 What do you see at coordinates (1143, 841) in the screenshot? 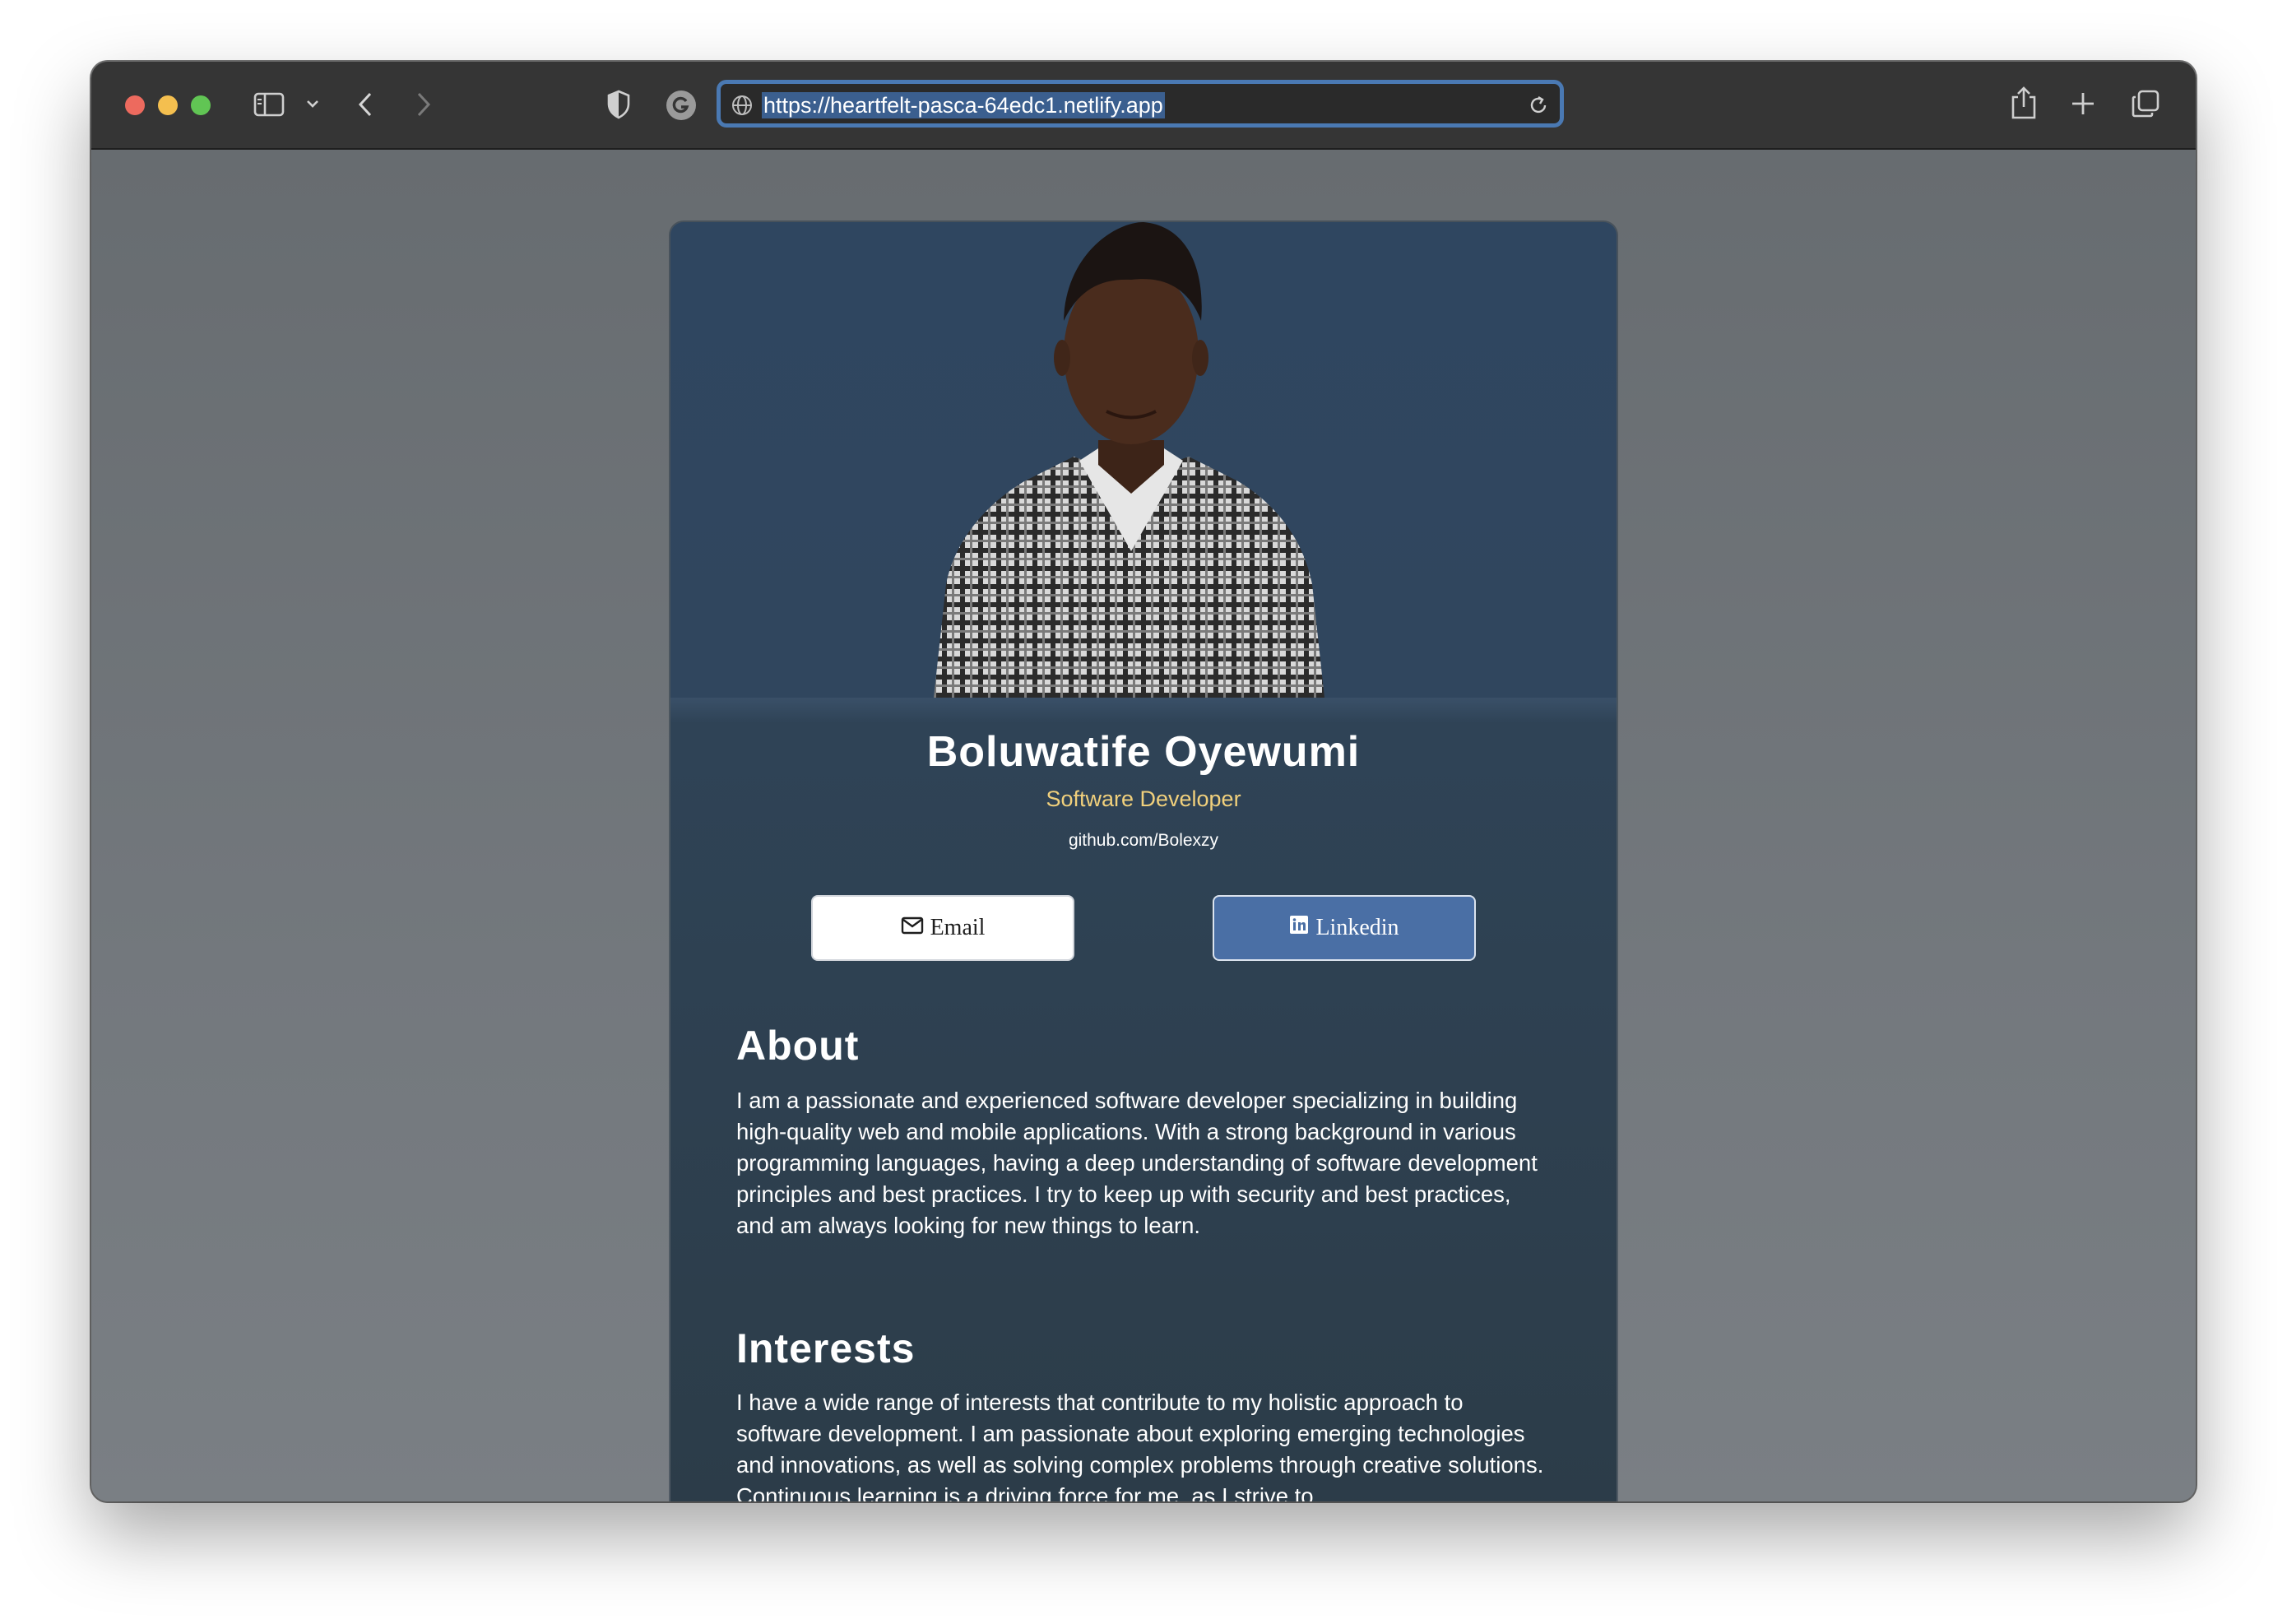
I see `profile-website: github.com/Bolexzy` at bounding box center [1143, 841].